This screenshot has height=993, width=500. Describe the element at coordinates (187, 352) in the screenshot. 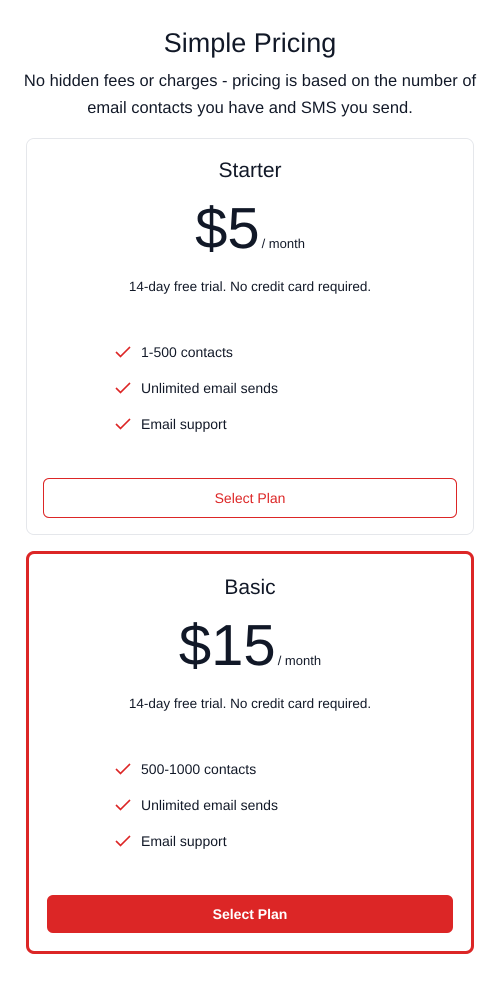

I see `feature-text: 1-500 contacts` at that location.